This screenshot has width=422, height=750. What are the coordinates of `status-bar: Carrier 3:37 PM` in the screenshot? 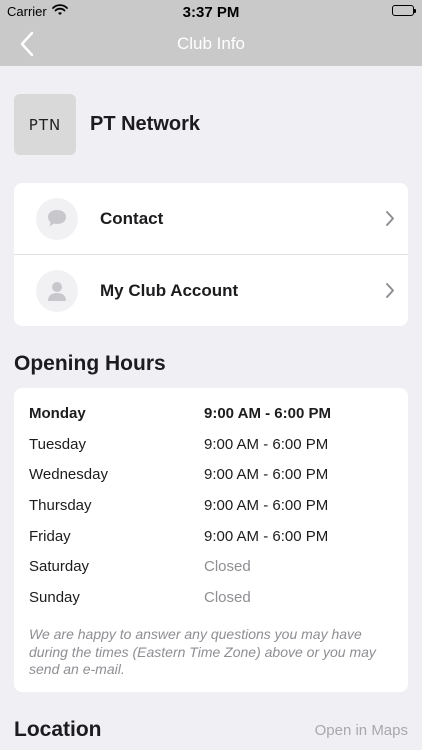 It's located at (211, 11).